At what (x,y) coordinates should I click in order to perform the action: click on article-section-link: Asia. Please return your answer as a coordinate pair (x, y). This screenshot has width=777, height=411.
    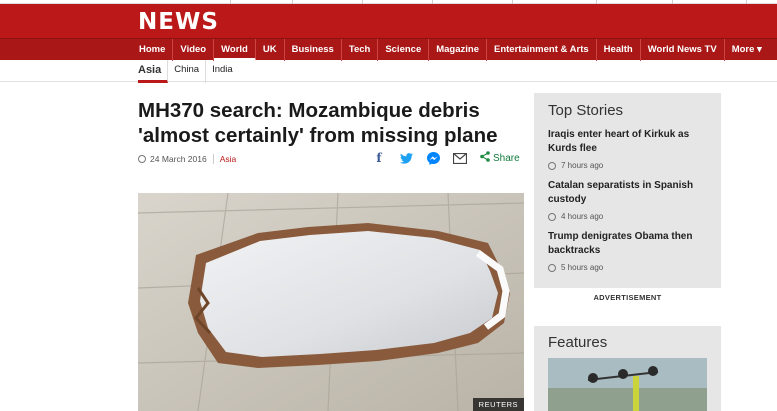
    Looking at the image, I should click on (228, 159).